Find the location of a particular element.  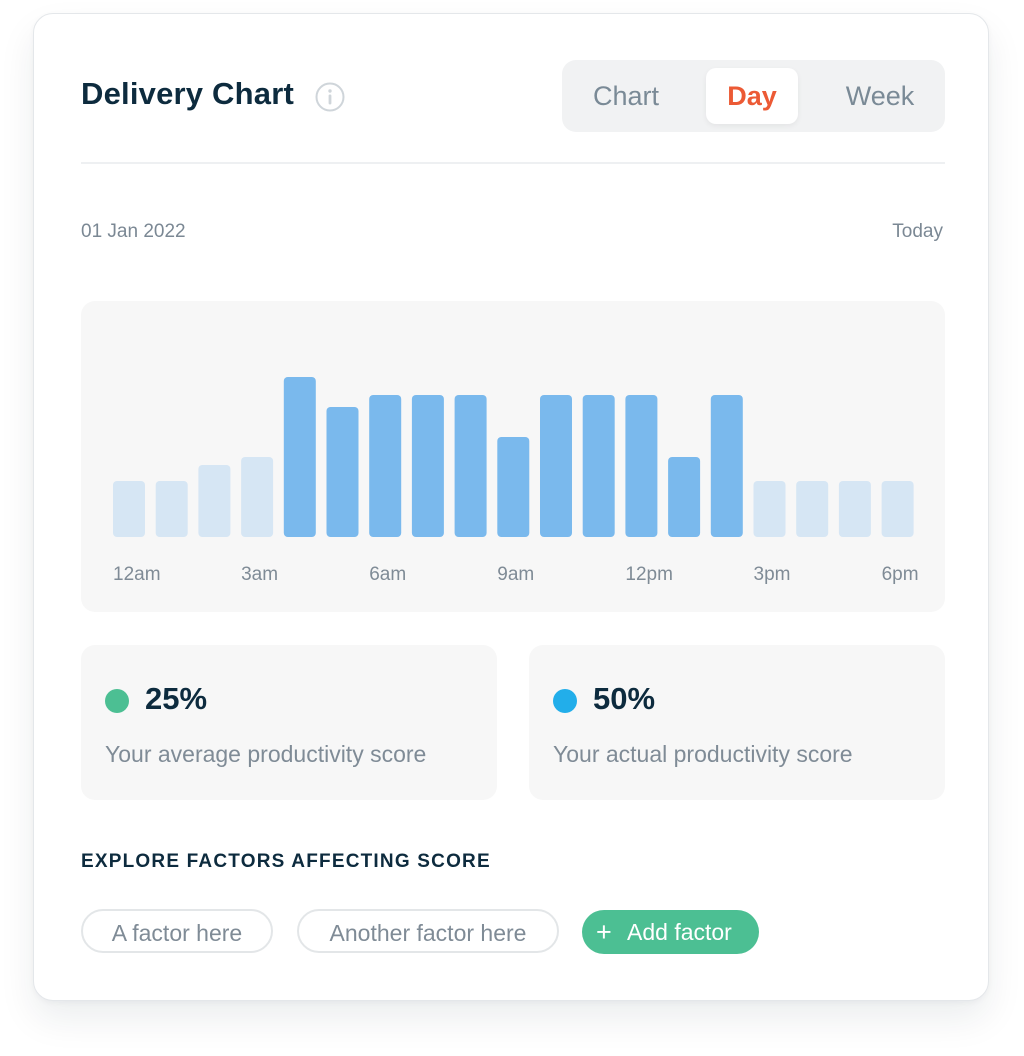

x-tick-label: 3pm is located at coordinates (772, 574).